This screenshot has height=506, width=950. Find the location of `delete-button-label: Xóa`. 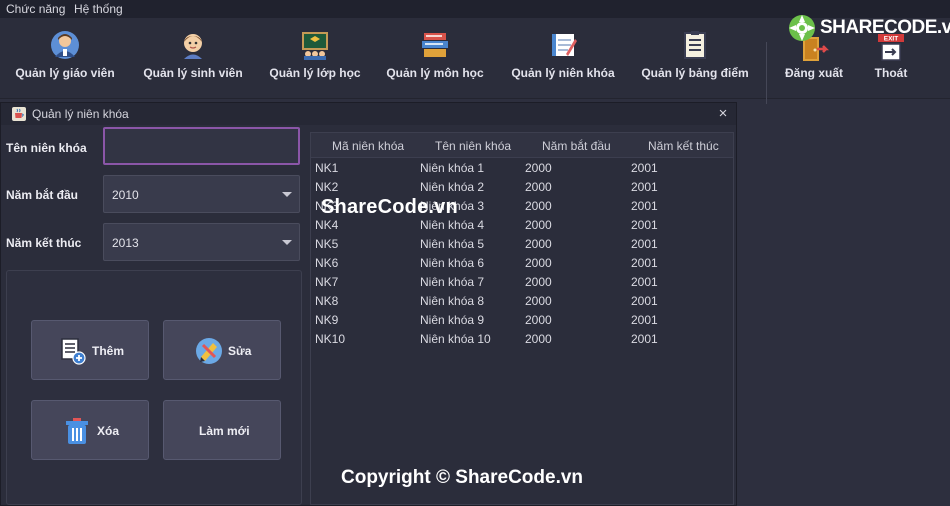

delete-button-label: Xóa is located at coordinates (108, 431).